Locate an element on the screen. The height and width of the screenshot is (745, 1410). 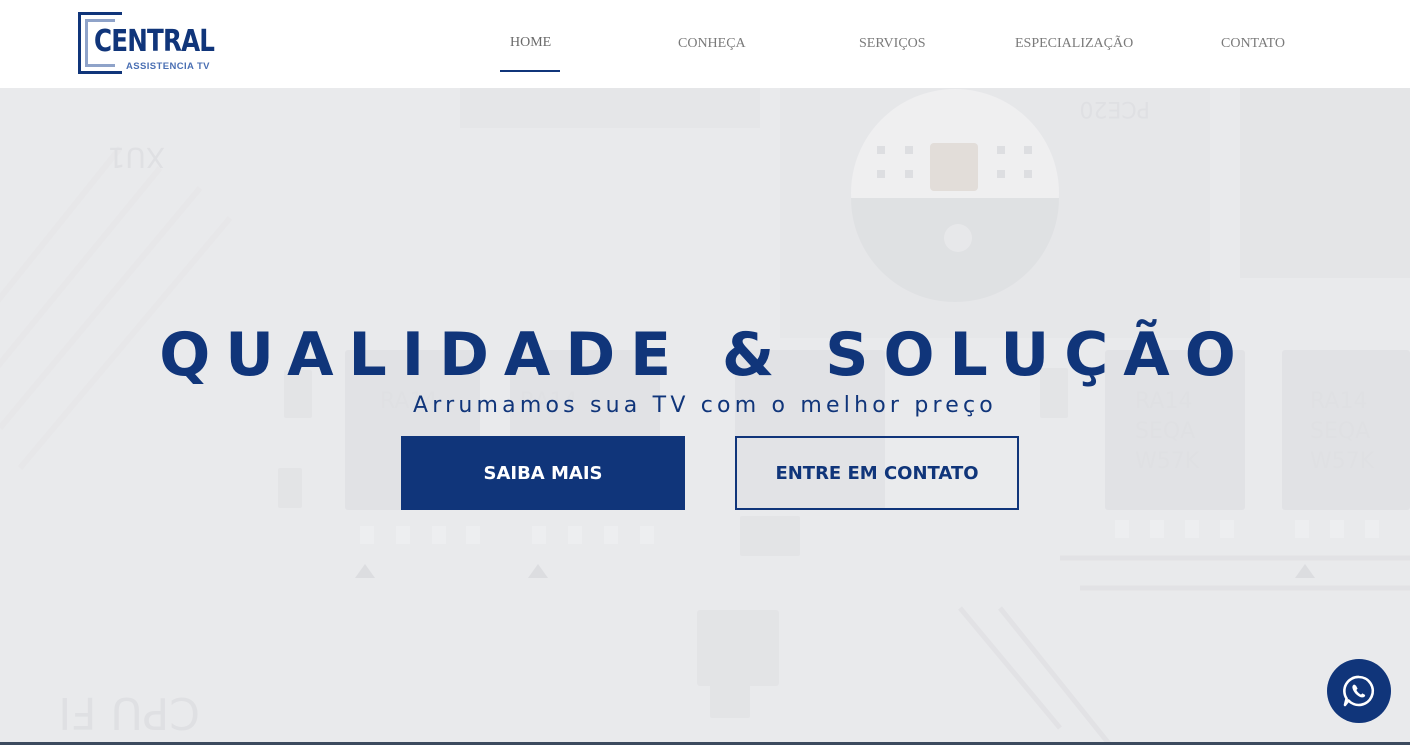
nav-item-home: HOME is located at coordinates (530, 43).